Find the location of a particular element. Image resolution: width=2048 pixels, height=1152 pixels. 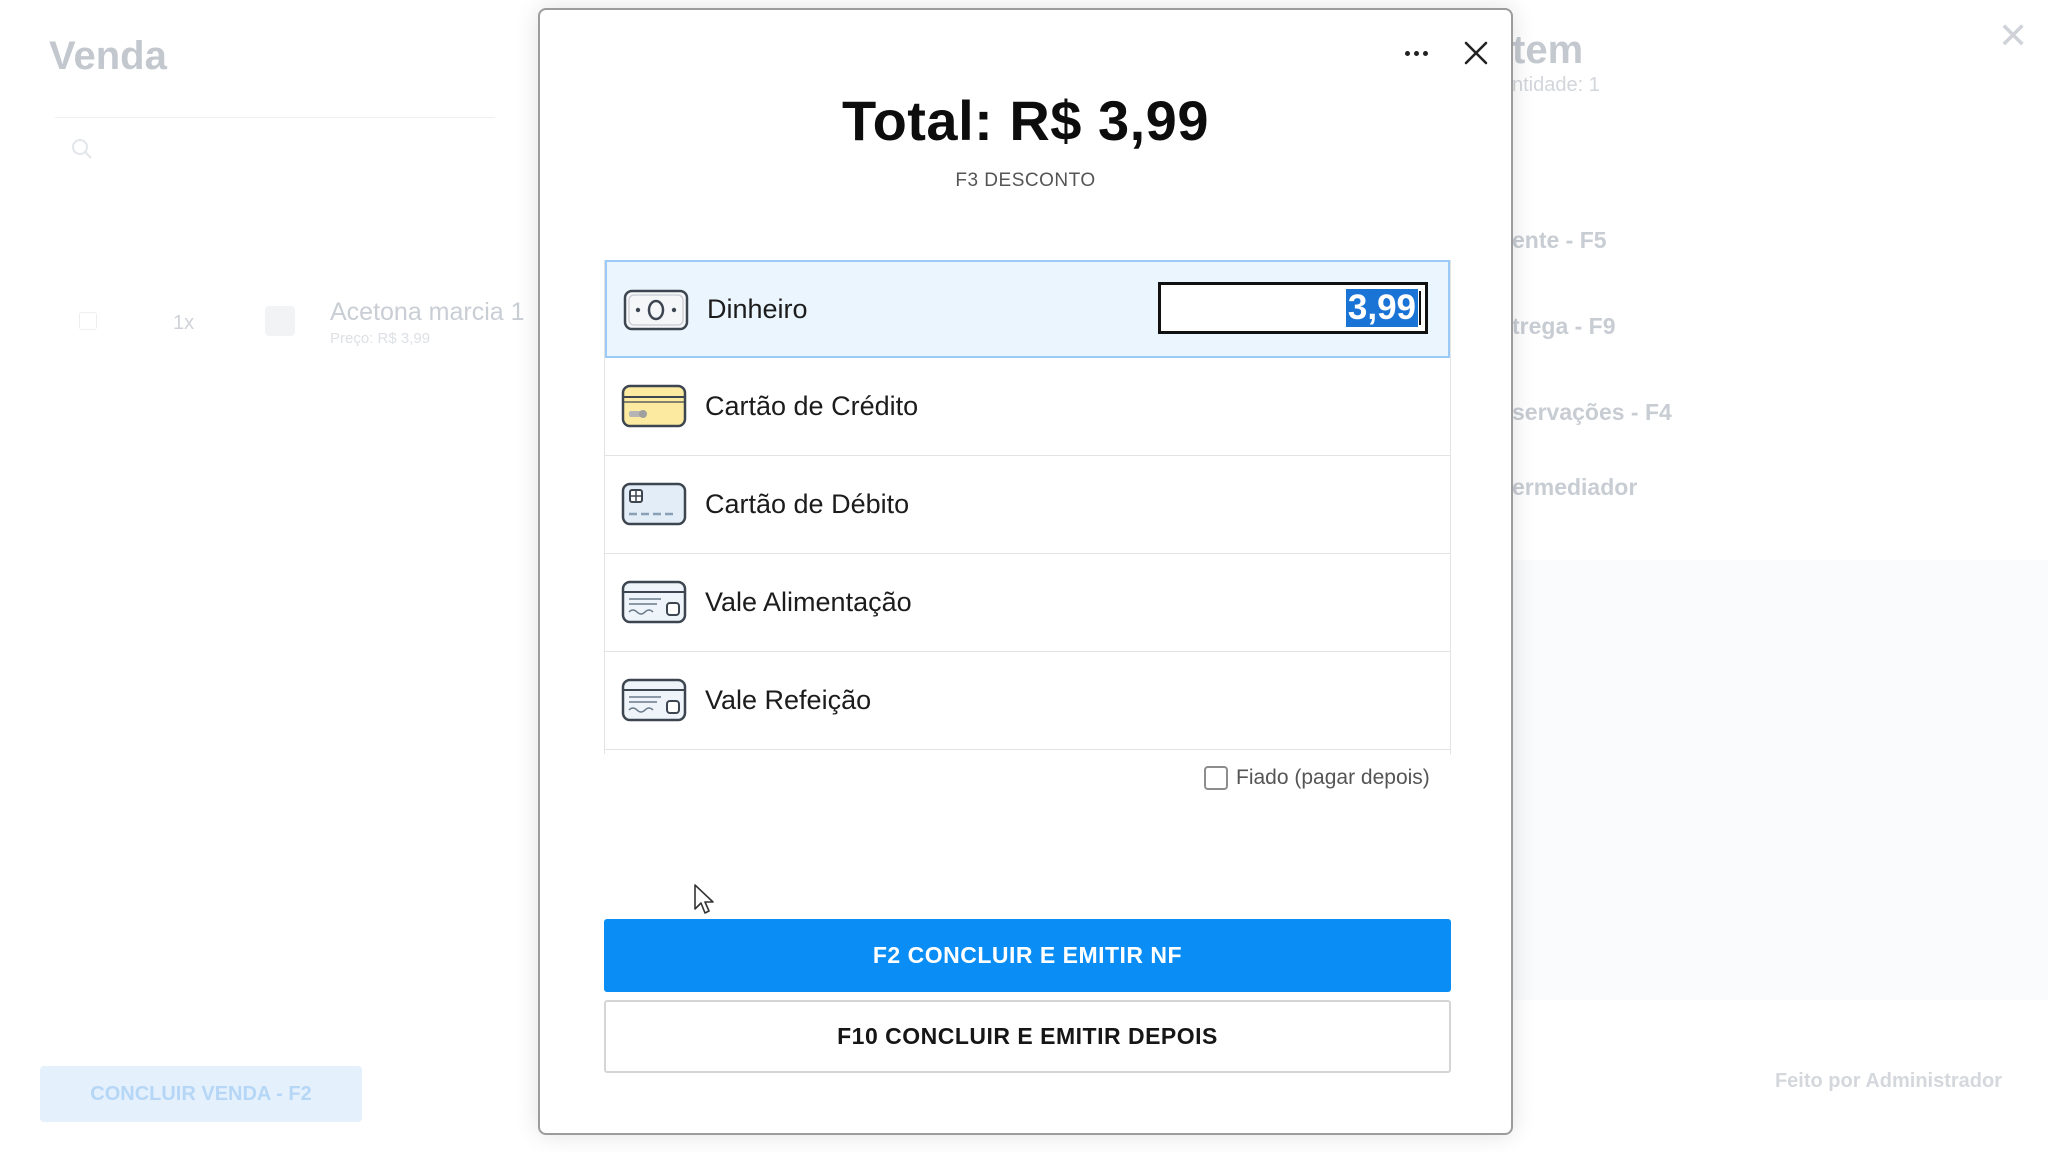

mouse-pointer-icon is located at coordinates (704, 899).